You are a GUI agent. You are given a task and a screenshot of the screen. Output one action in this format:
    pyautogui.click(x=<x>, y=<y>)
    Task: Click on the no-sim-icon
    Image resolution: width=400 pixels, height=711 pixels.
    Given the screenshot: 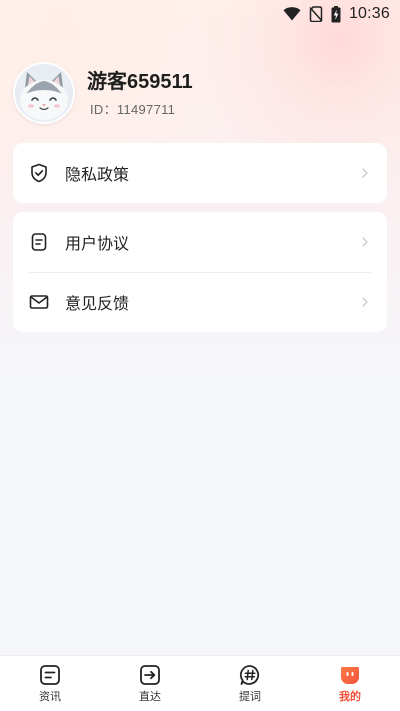 What is the action you would take?
    pyautogui.click(x=316, y=14)
    